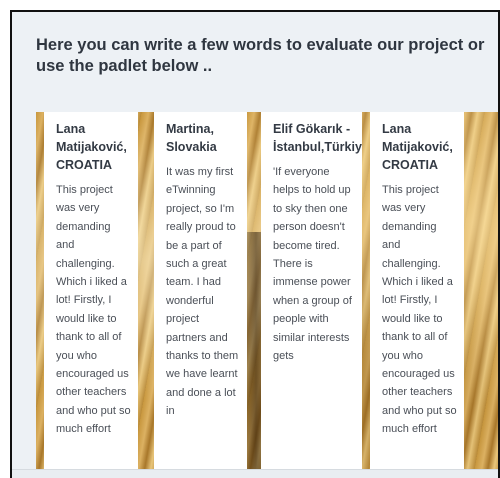  Describe the element at coordinates (255, 473) in the screenshot. I see `horizontal-scrollbar` at that location.